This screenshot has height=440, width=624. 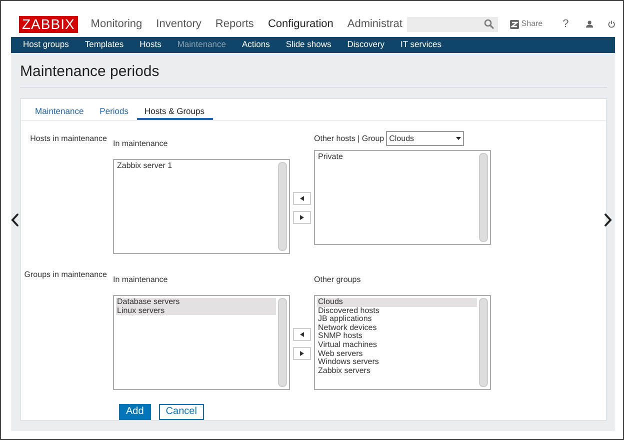 I want to click on list-item: Web servers, so click(x=397, y=354).